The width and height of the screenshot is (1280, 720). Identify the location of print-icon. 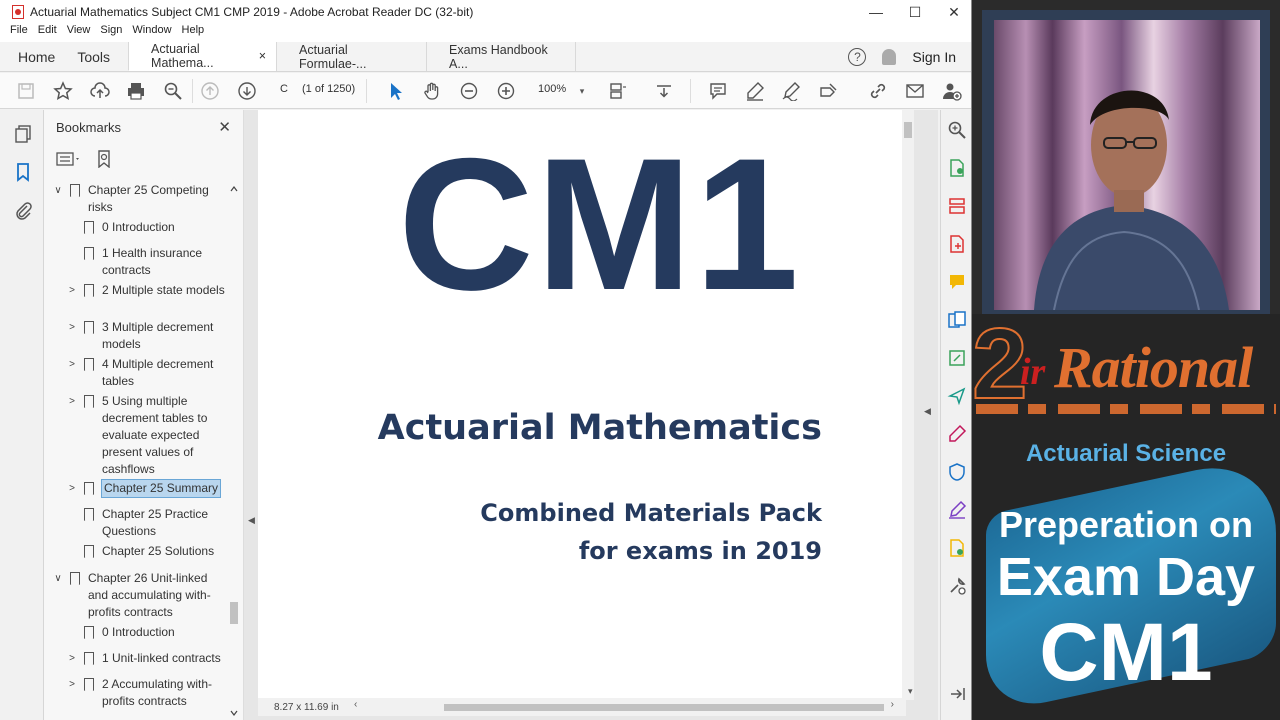
(136, 91).